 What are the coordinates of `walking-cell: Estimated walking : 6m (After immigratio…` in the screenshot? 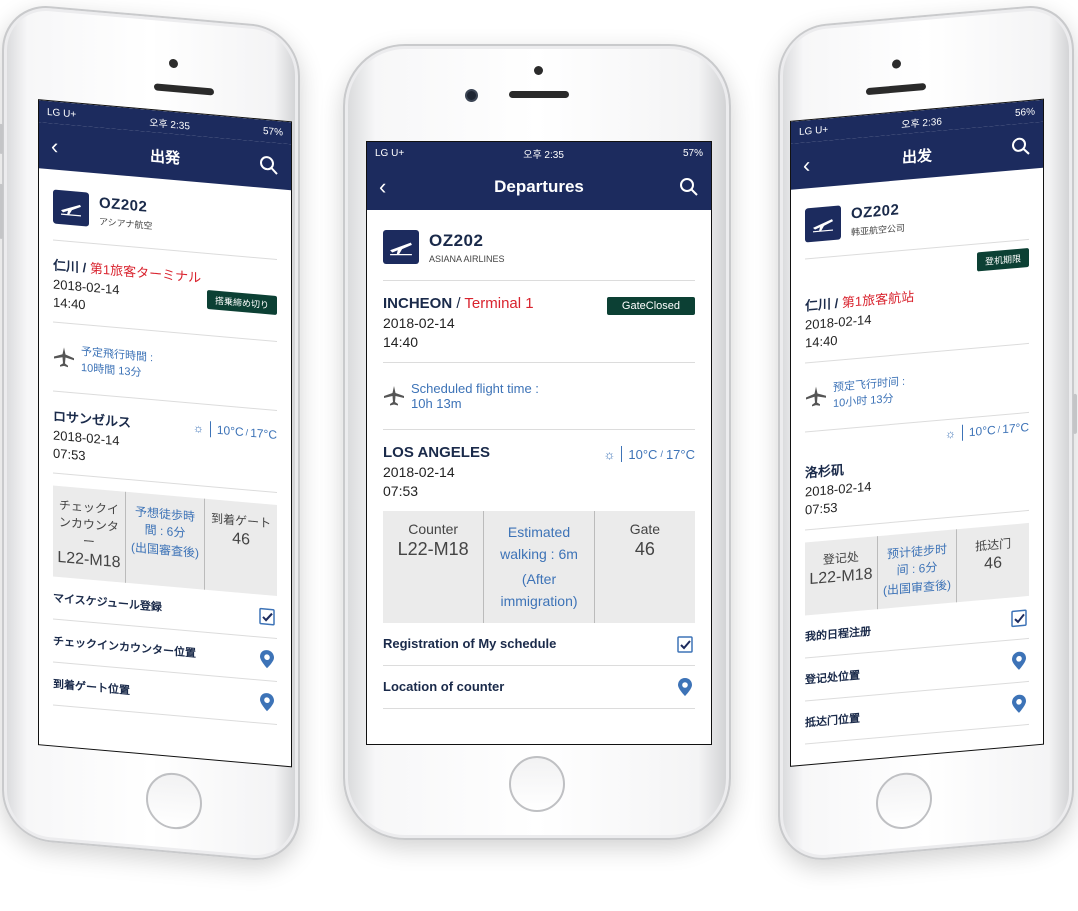 It's located at (539, 567).